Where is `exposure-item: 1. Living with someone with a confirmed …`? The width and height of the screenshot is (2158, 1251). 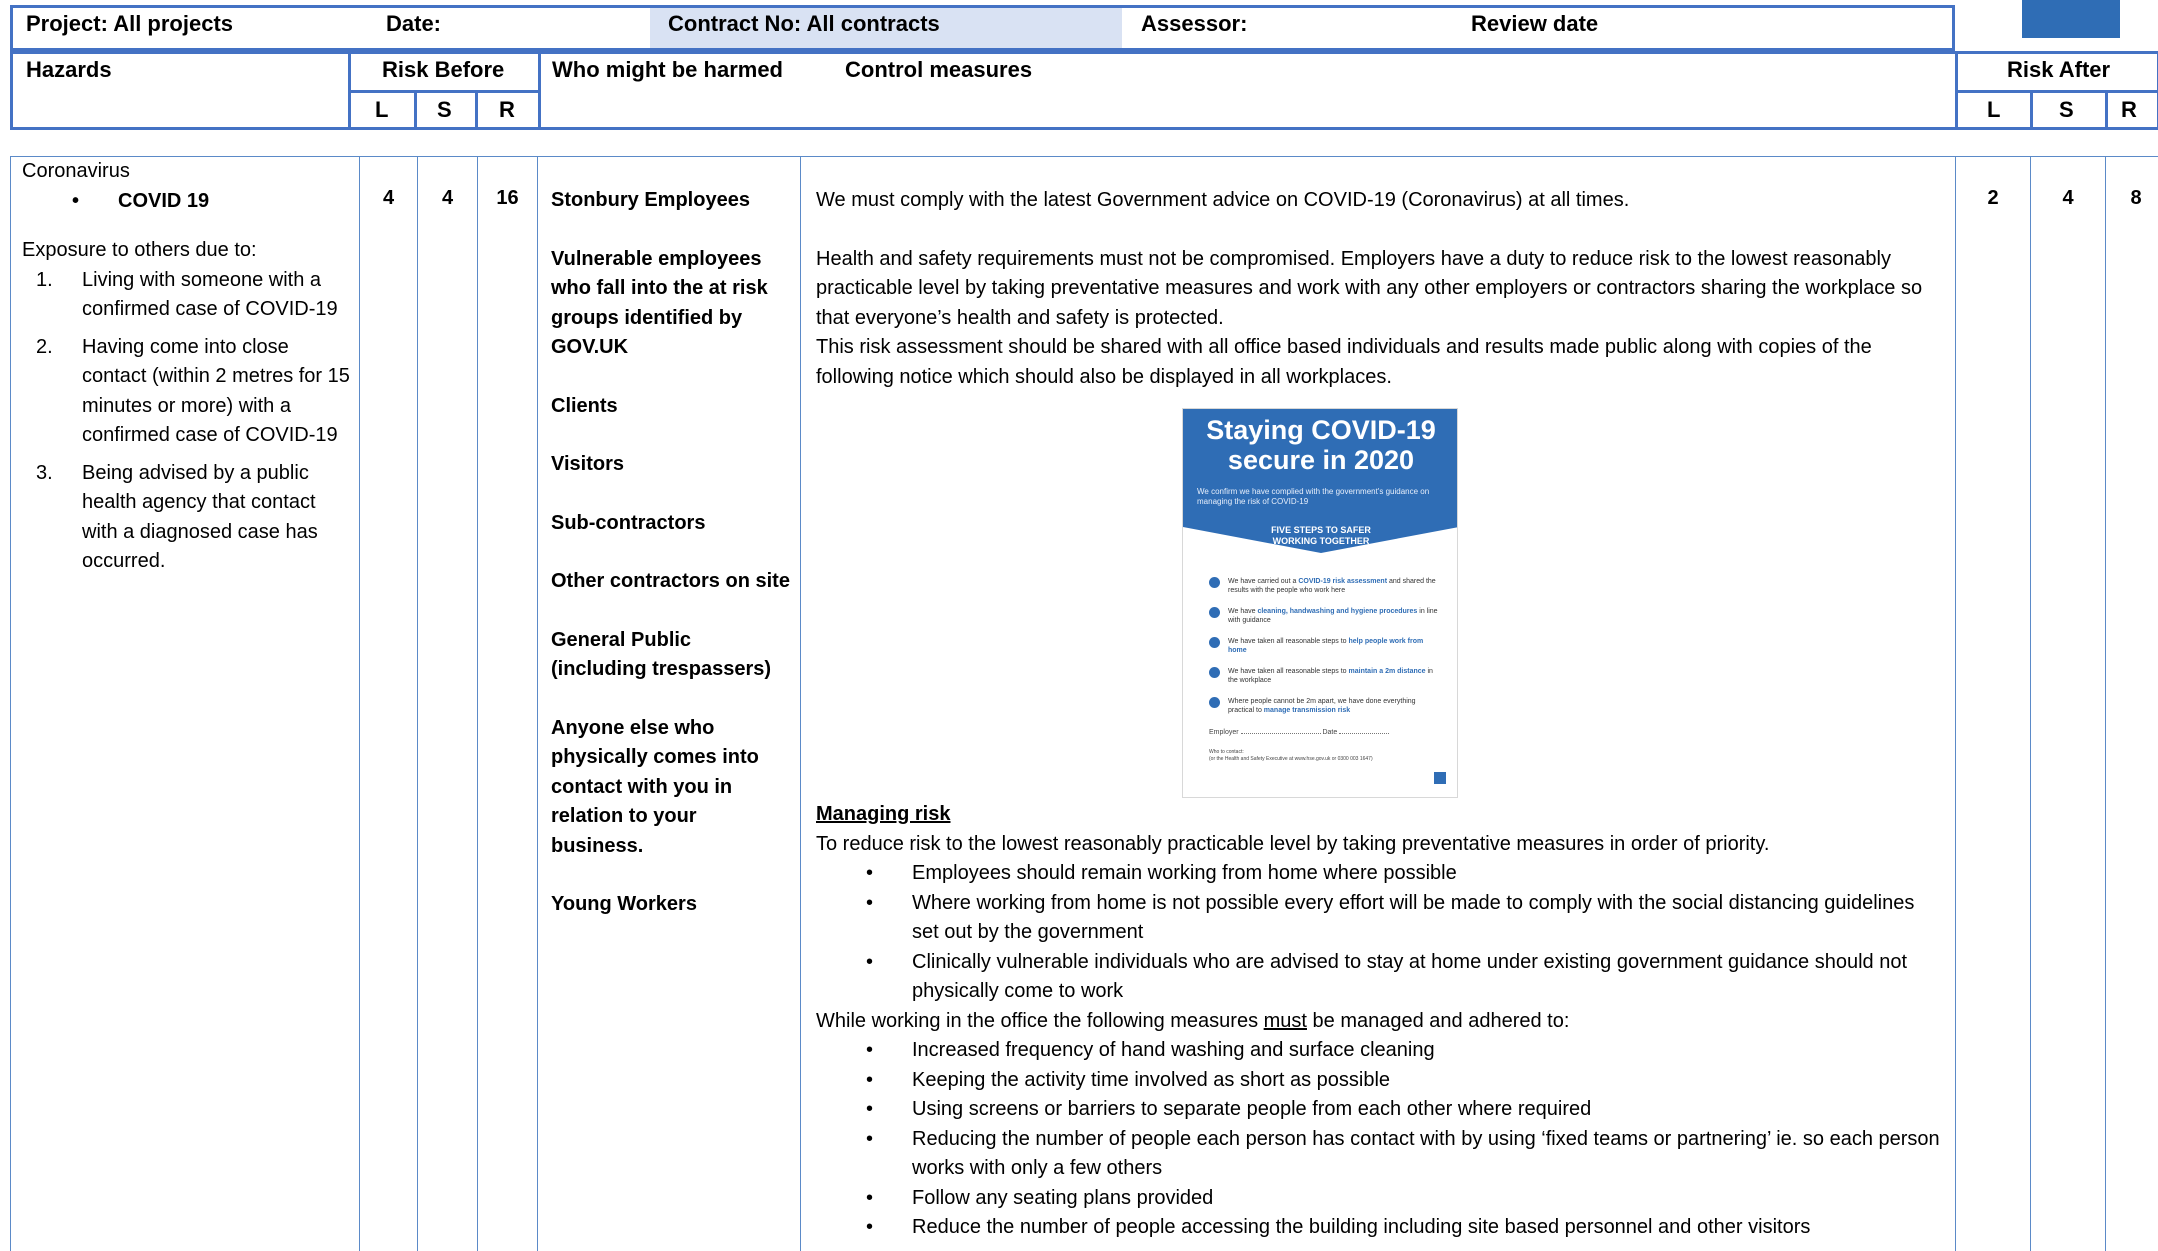
exposure-item: 1. Living with someone with a confirmed … is located at coordinates (187, 295).